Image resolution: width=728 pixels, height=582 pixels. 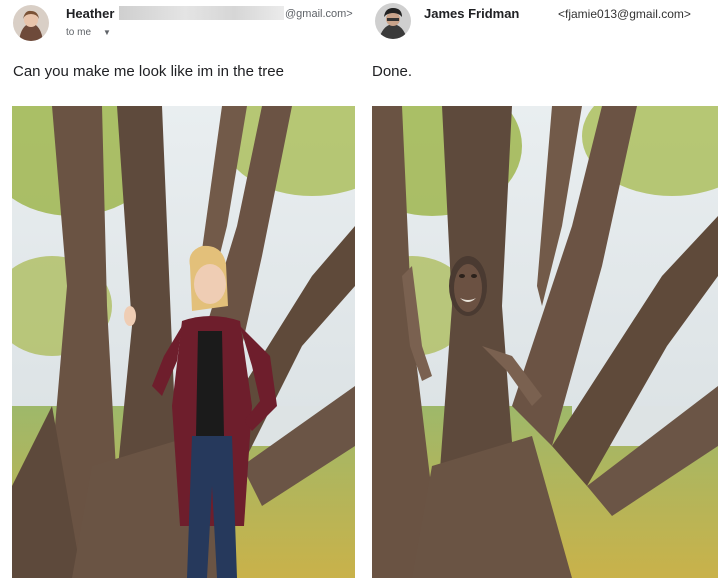 I want to click on chevron-down-icon: ▼, so click(x=107, y=32).